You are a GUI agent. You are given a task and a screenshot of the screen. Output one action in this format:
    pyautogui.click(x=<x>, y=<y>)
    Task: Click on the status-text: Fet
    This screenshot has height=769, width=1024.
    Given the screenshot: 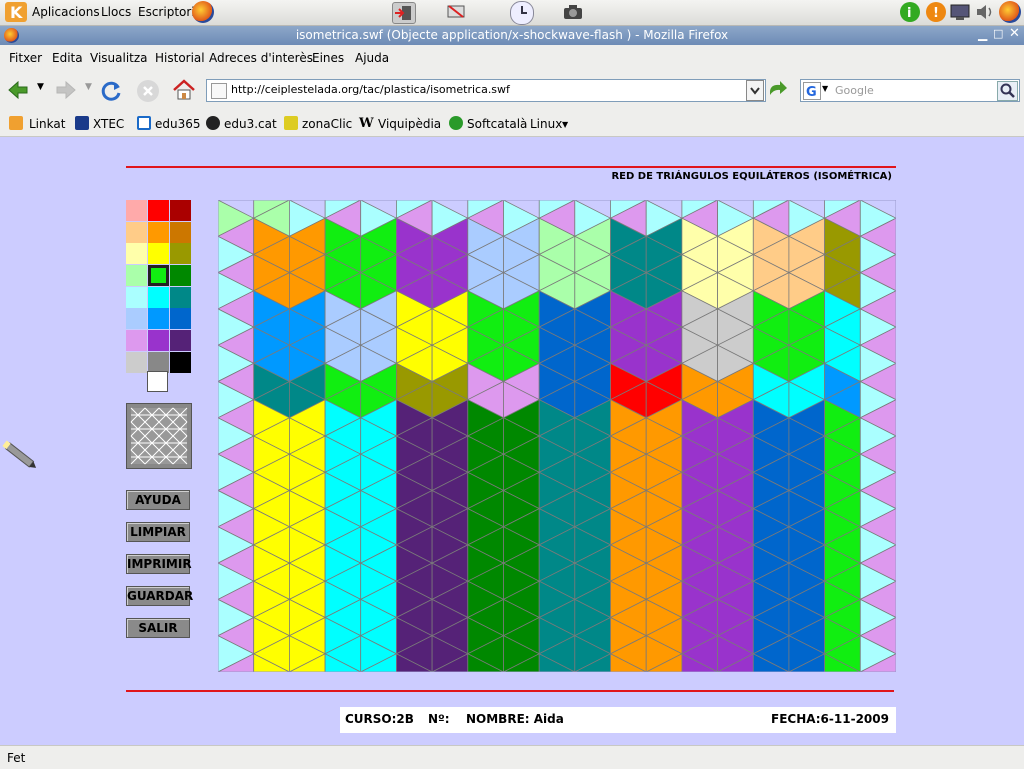 What is the action you would take?
    pyautogui.click(x=16, y=758)
    